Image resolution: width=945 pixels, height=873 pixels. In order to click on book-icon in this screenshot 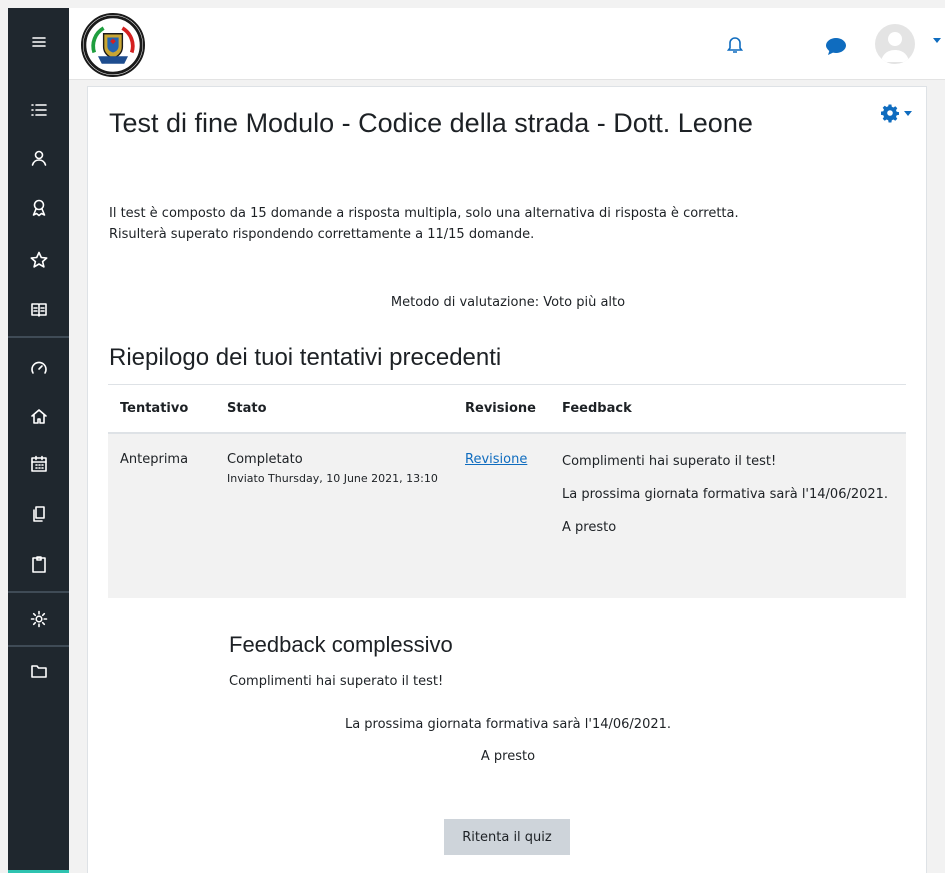, I will do `click(38, 310)`.